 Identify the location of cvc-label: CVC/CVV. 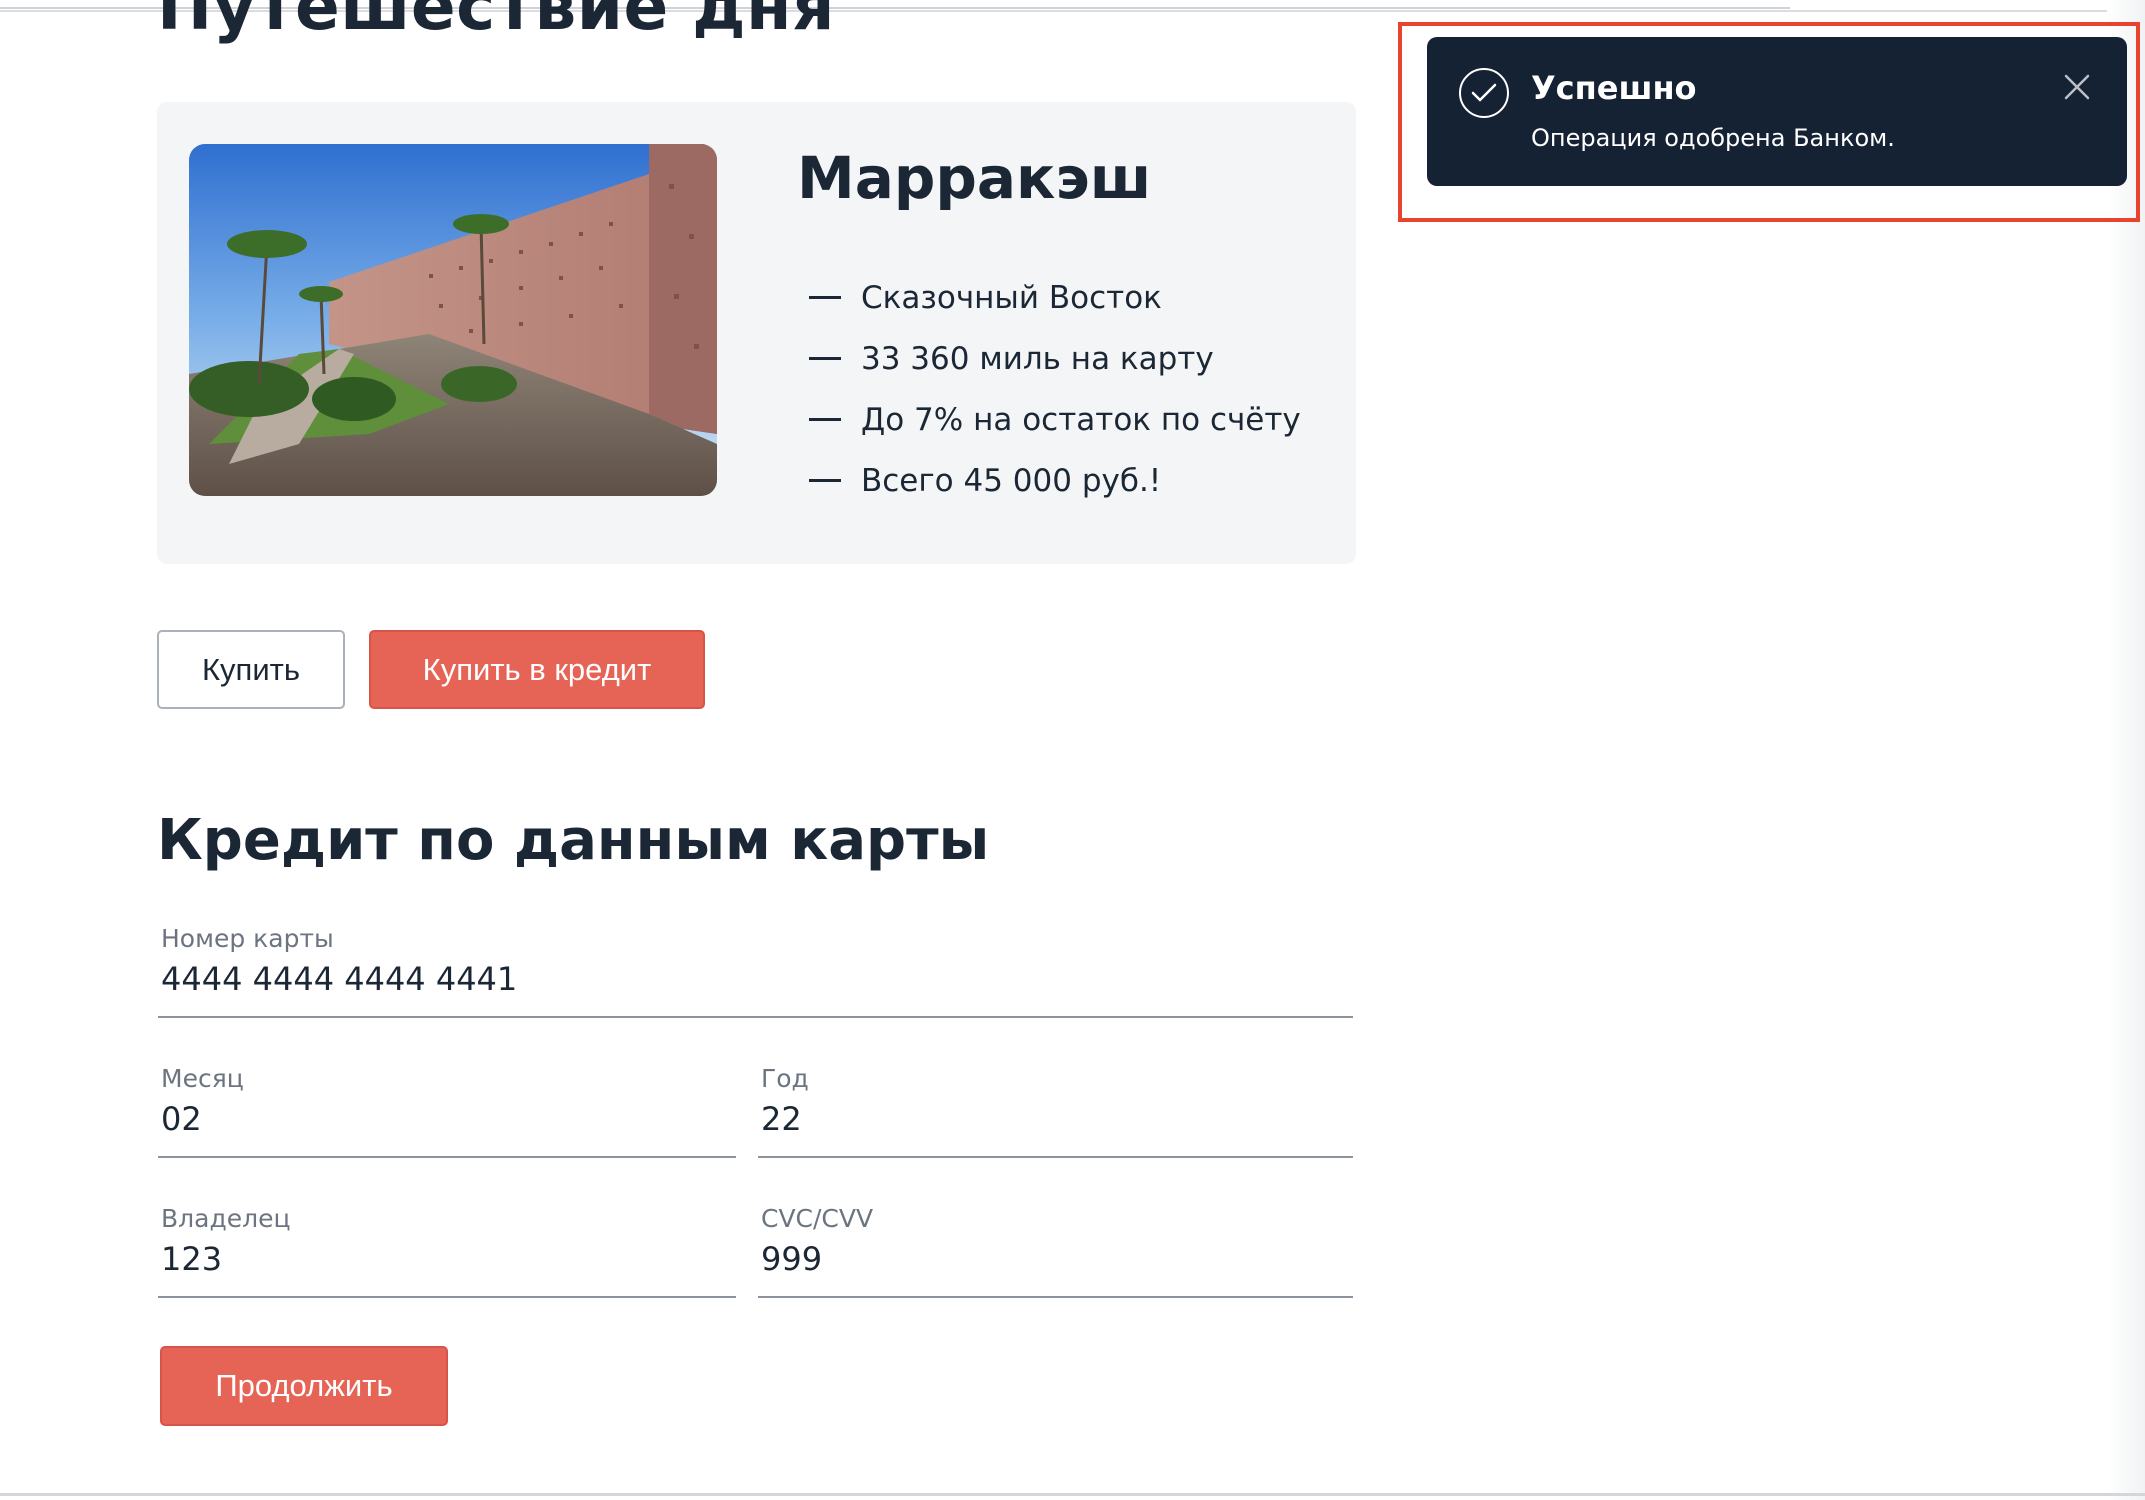
(817, 1218).